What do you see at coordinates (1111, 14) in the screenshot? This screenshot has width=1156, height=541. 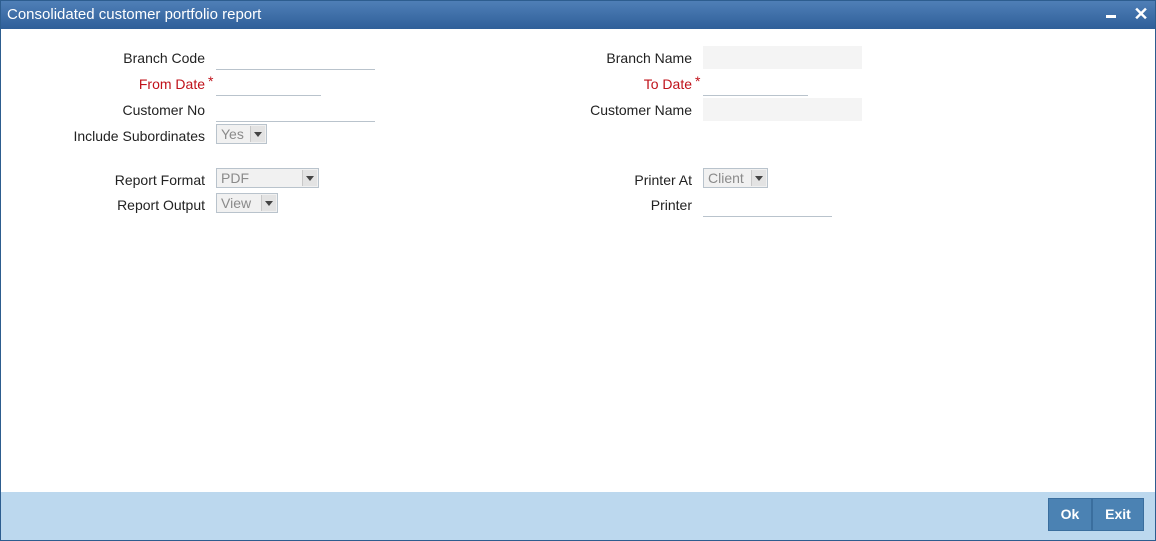 I see `minimize-icon` at bounding box center [1111, 14].